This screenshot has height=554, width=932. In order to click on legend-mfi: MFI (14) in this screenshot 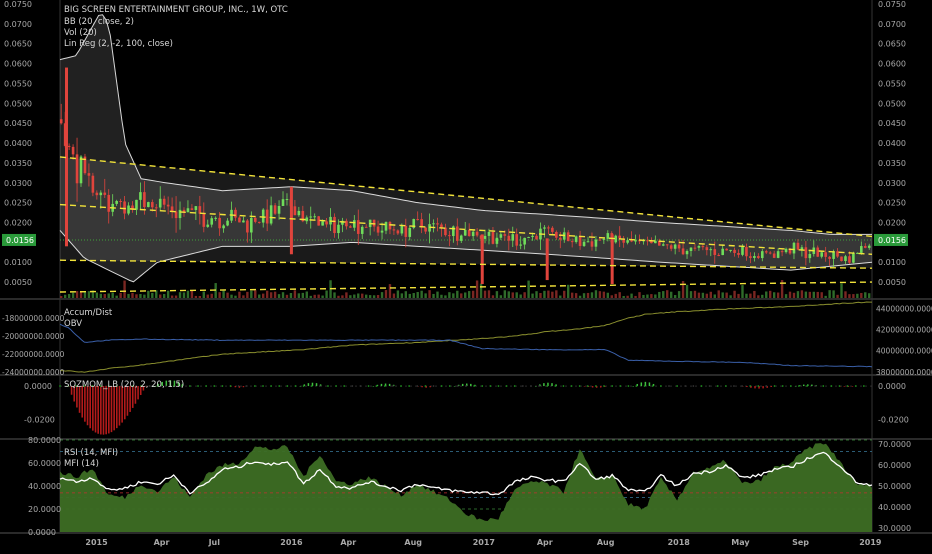, I will do `click(81, 464)`.